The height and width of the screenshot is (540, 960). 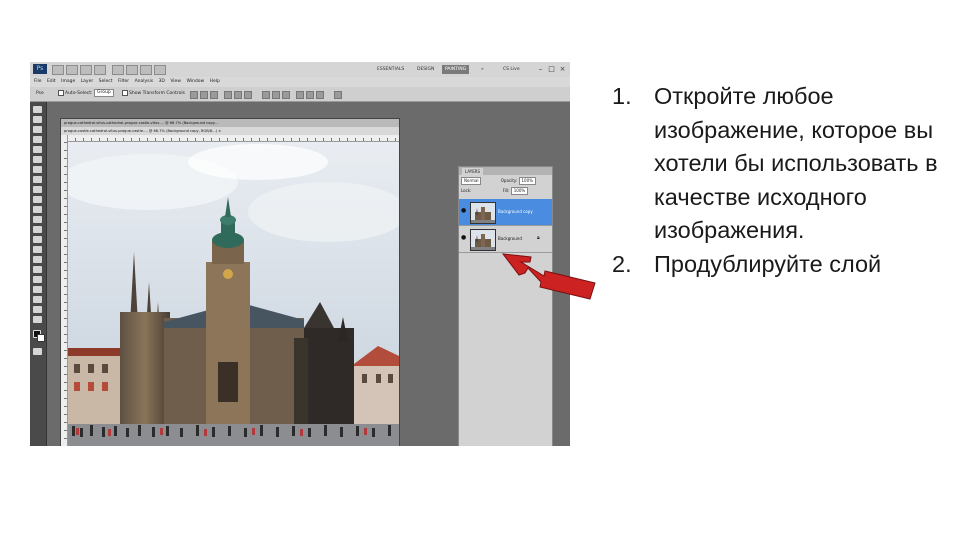 I want to click on step-number: 2., so click(x=622, y=263).